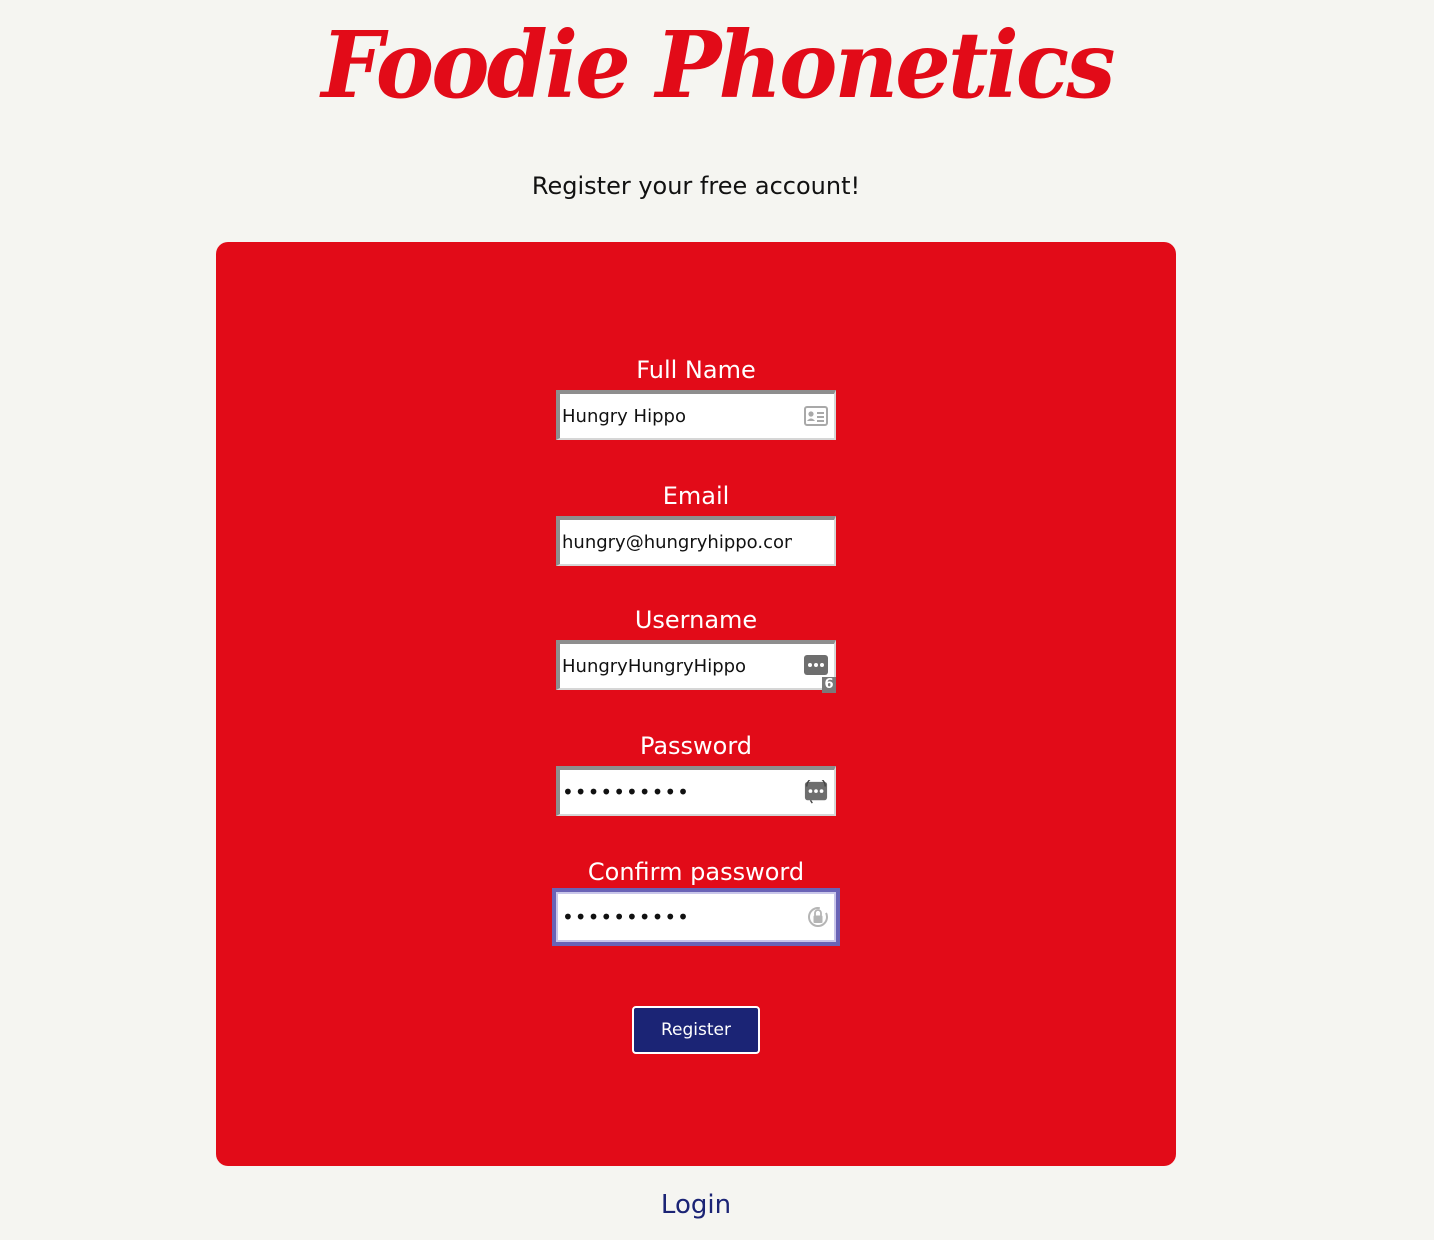 The width and height of the screenshot is (1434, 1240). Describe the element at coordinates (816, 416) in the screenshot. I see `contact-card-icon` at that location.